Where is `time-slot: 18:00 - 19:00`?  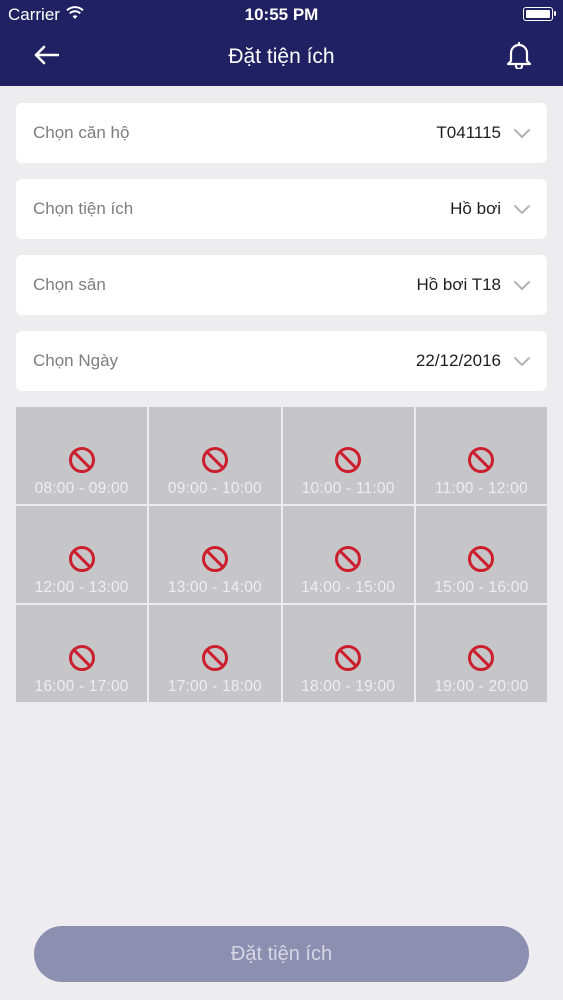
time-slot: 18:00 - 19:00 is located at coordinates (348, 653).